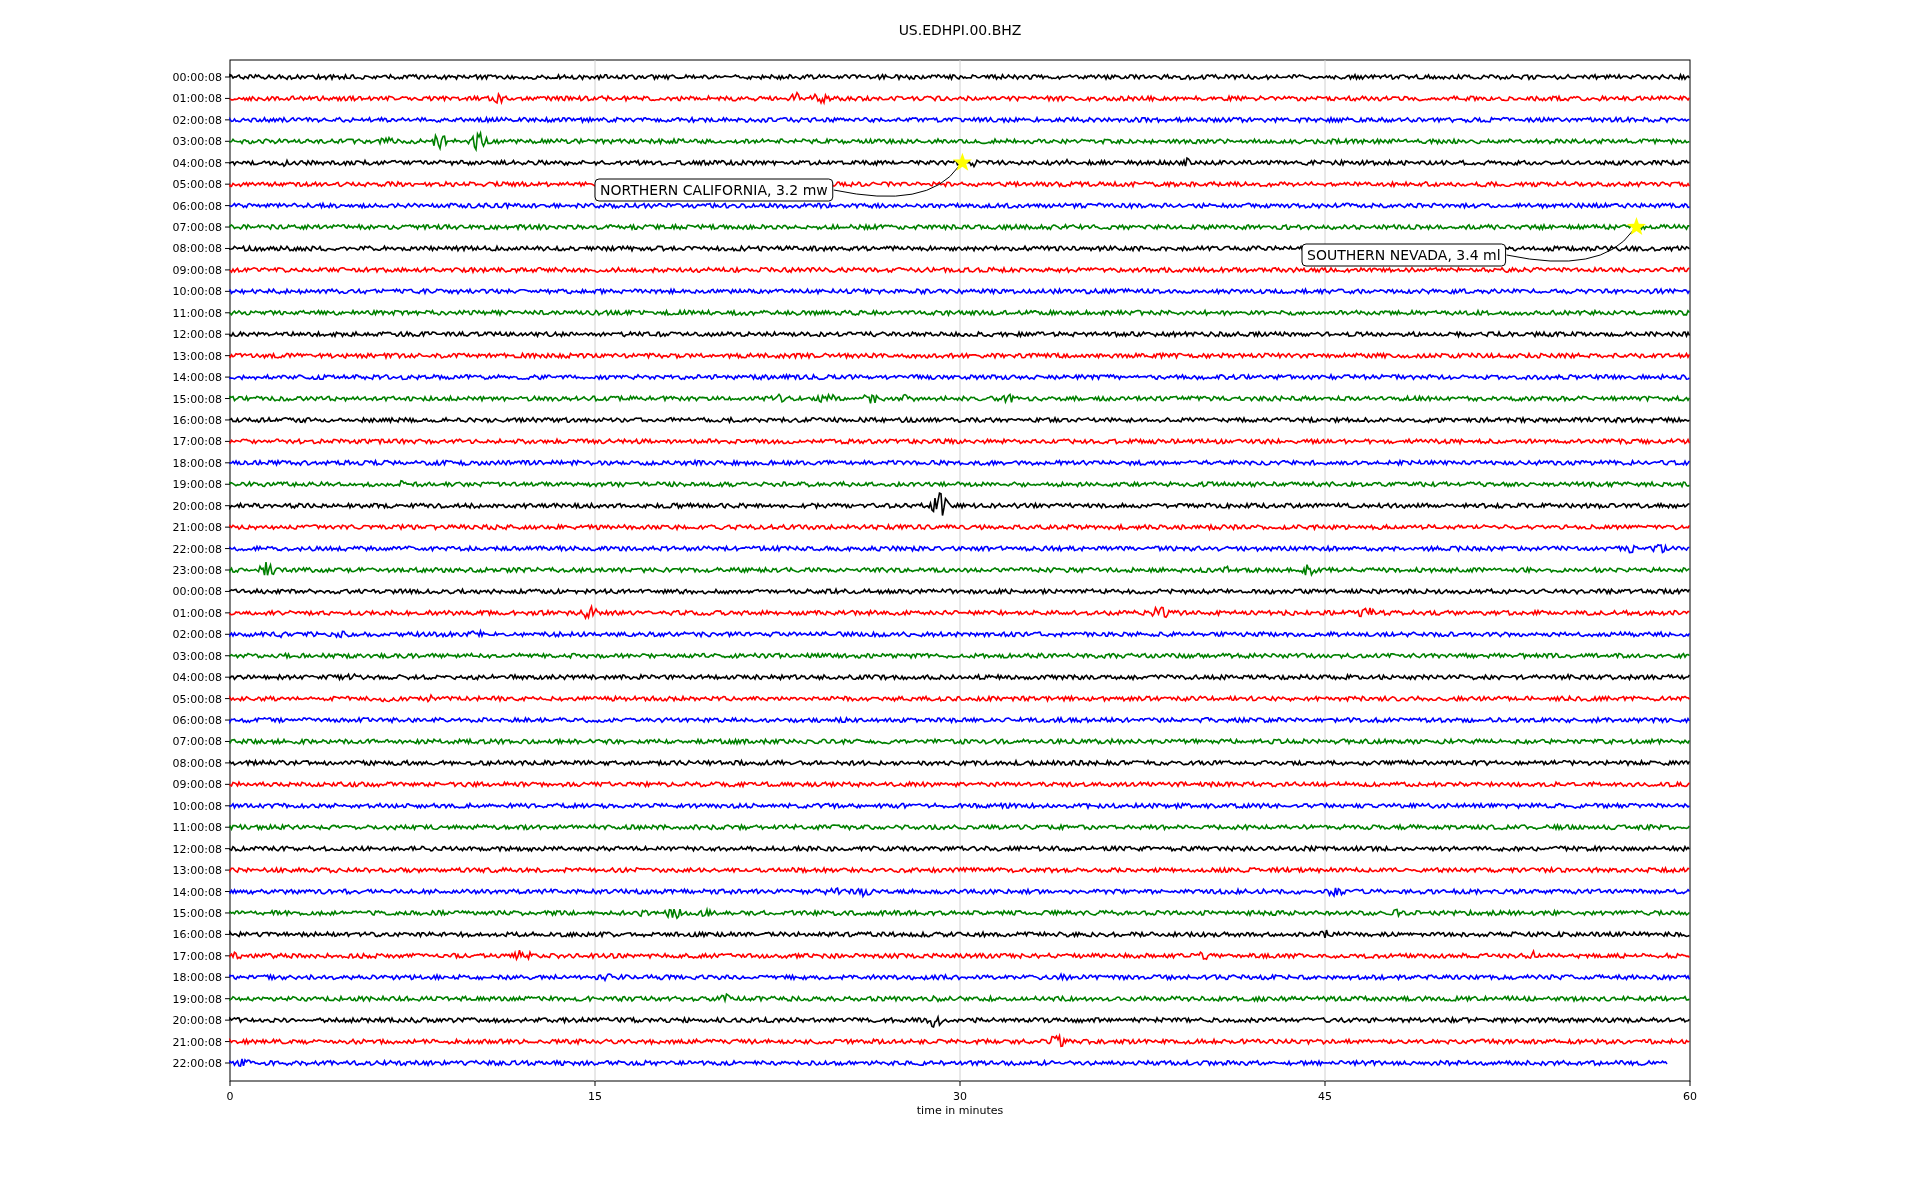 Image resolution: width=1920 pixels, height=1200 pixels. I want to click on x-tick-label: 0, so click(230, 1096).